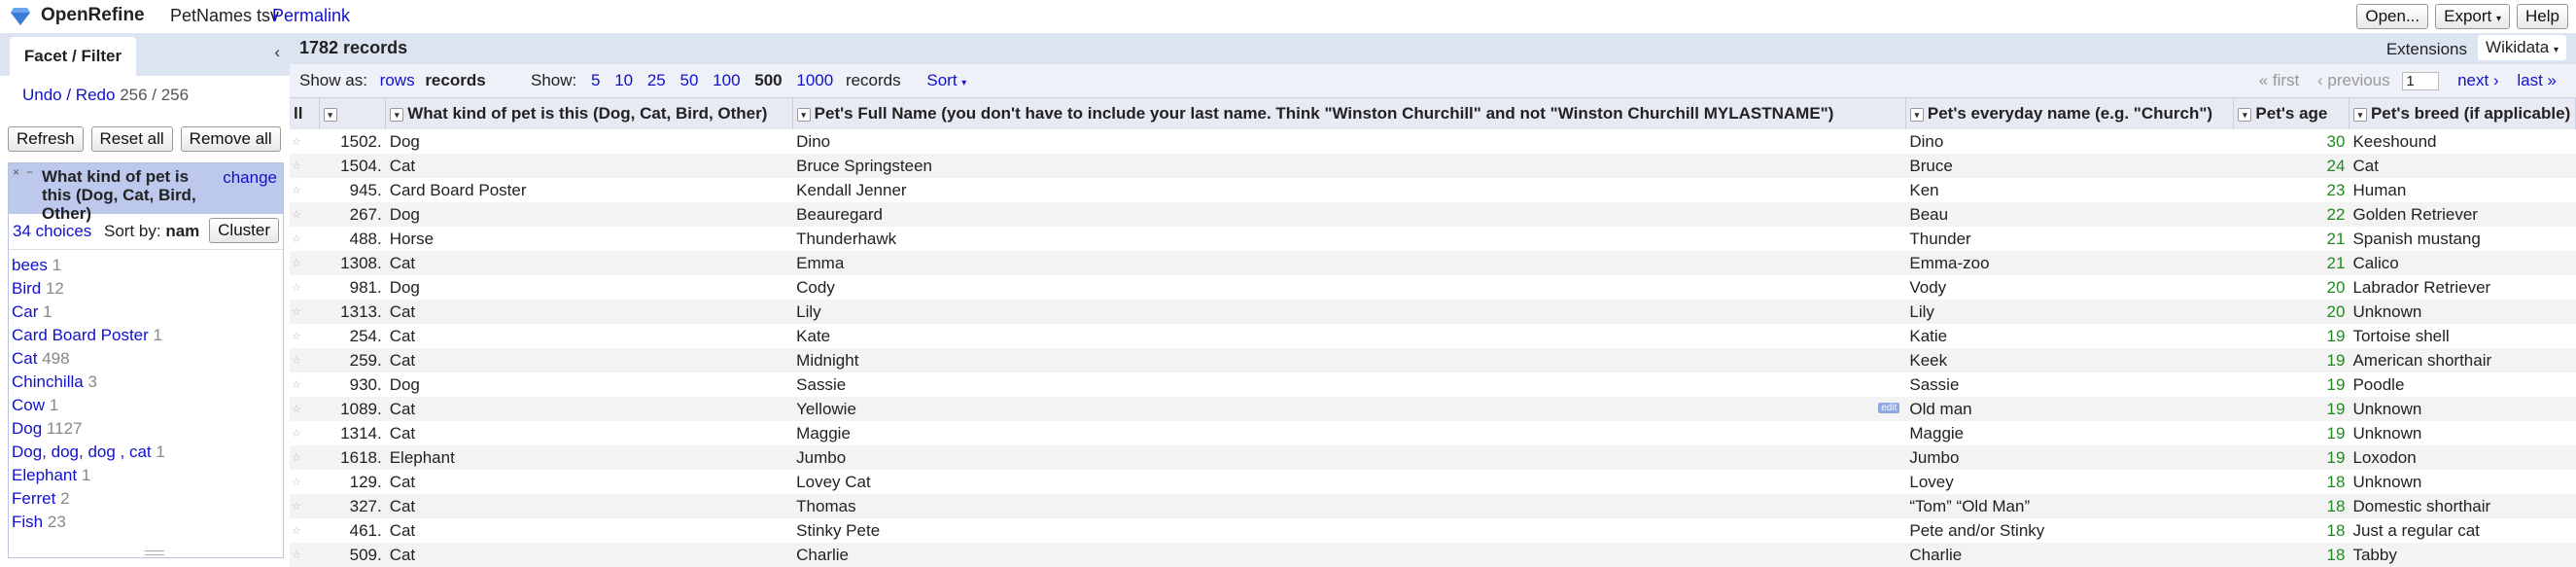  Describe the element at coordinates (30, 265) in the screenshot. I see `facet-choice-label: bees` at that location.